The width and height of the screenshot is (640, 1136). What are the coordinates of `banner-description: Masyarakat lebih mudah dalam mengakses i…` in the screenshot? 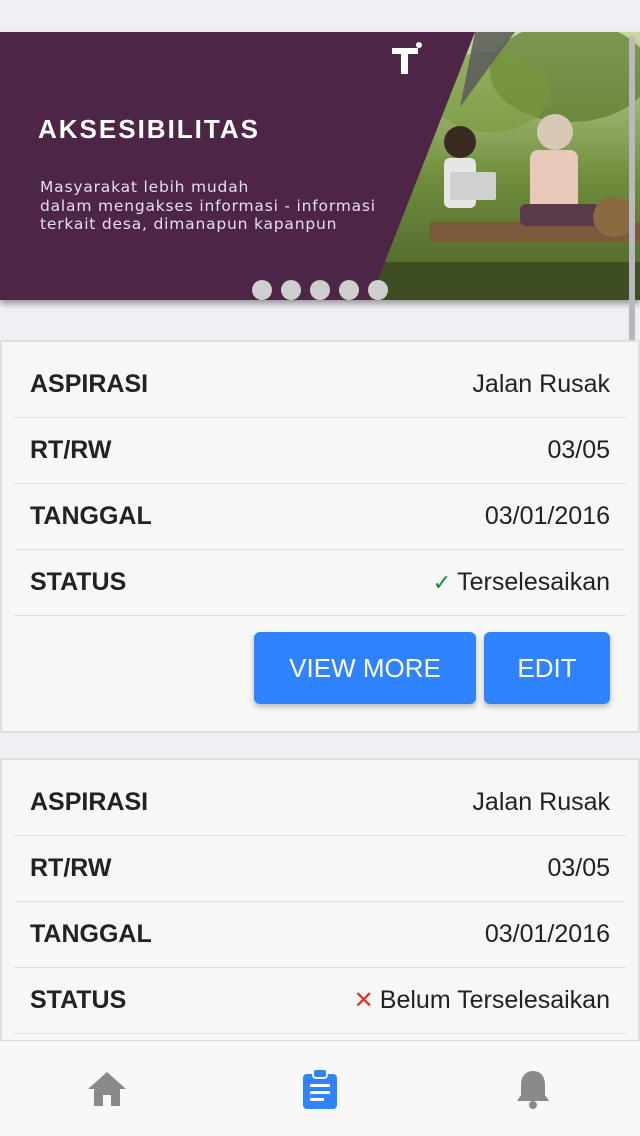 It's located at (220, 206).